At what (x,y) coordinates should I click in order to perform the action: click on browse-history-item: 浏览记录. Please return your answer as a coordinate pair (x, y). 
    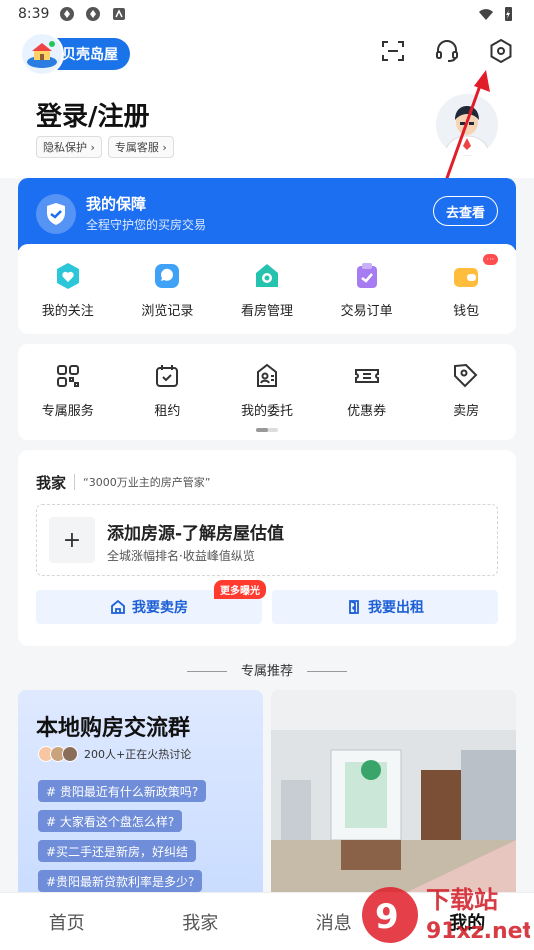
    Looking at the image, I should click on (167, 289).